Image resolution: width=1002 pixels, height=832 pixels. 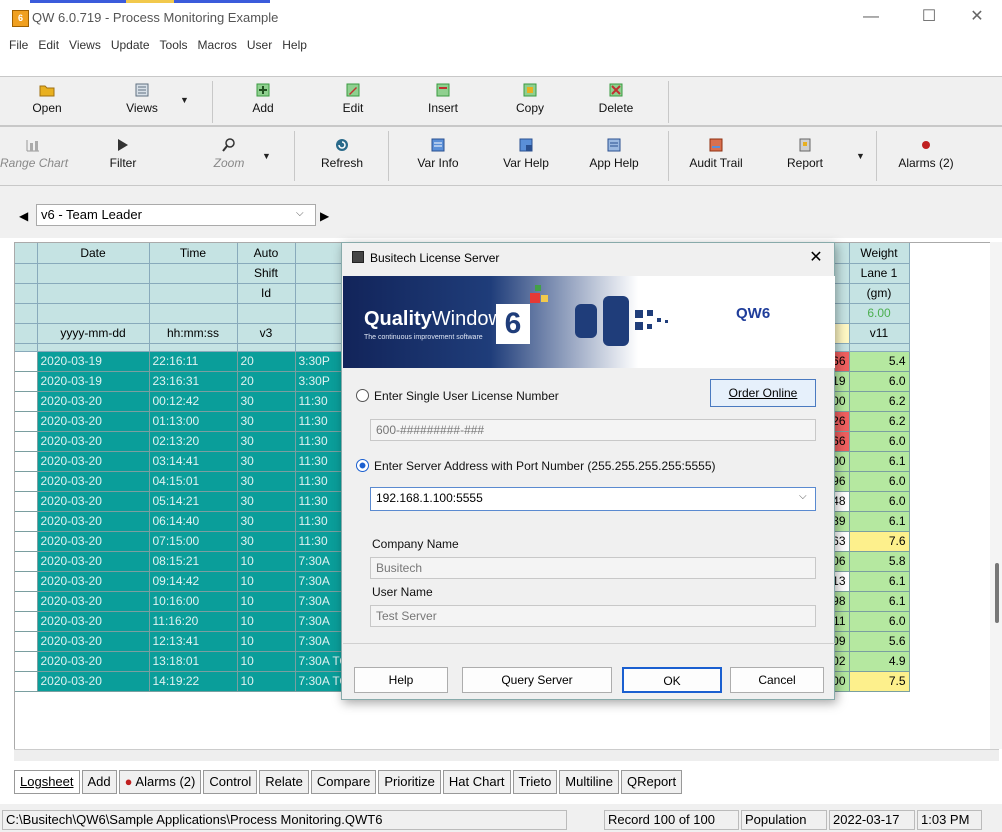 I want to click on tab-qreport: QReport, so click(x=651, y=782).